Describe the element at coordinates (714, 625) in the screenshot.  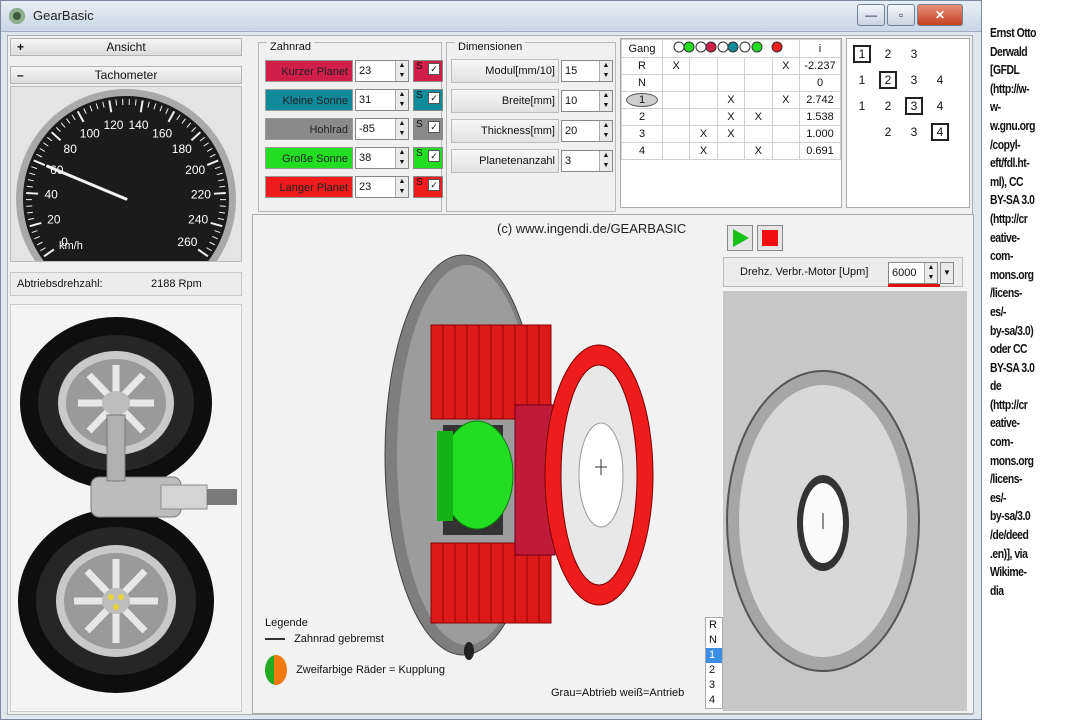
I see `gear-option: R` at that location.